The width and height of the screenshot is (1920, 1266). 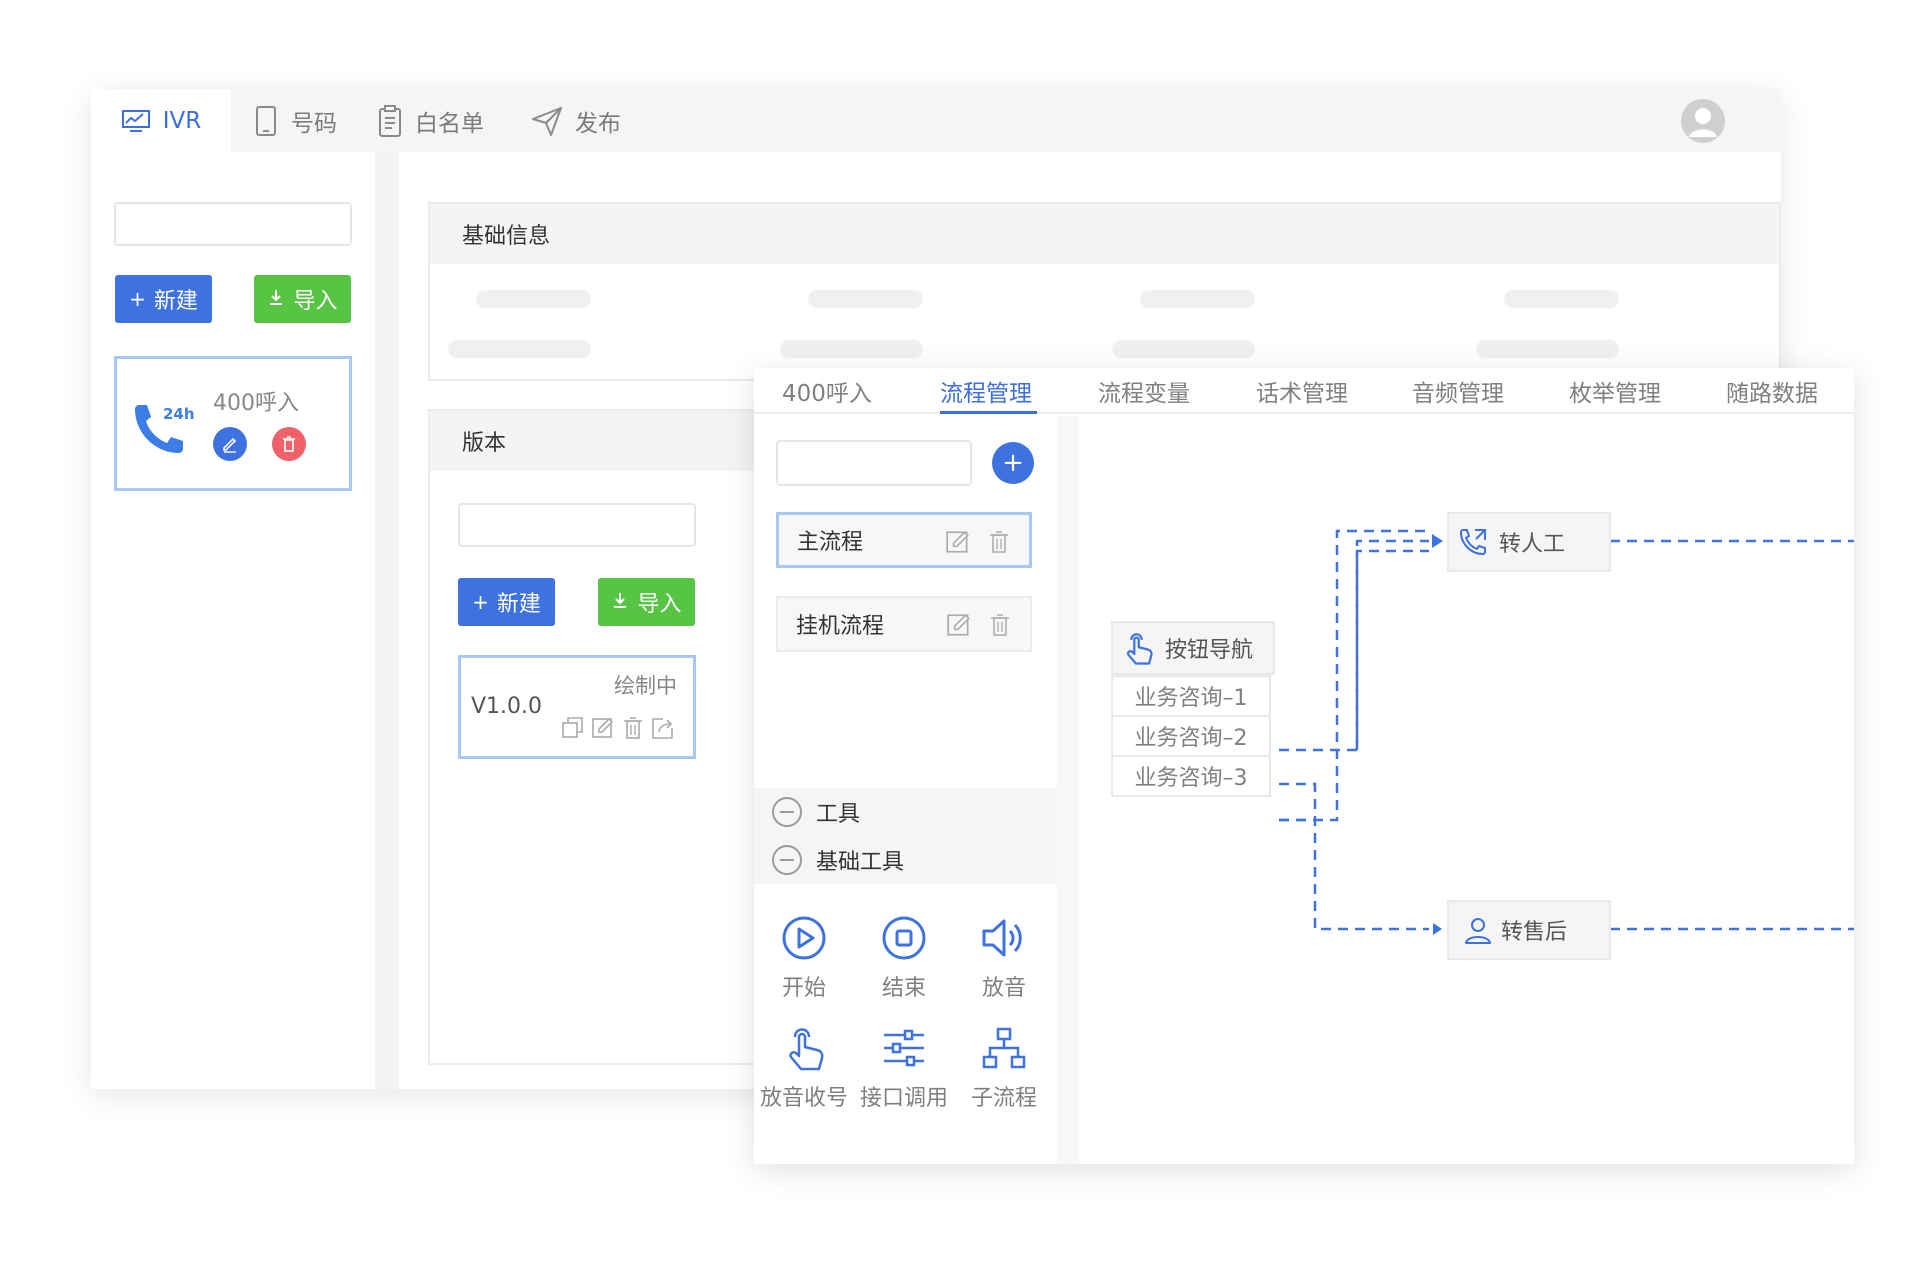 I want to click on nav-option-2: 业务咨询–2, so click(x=1191, y=736).